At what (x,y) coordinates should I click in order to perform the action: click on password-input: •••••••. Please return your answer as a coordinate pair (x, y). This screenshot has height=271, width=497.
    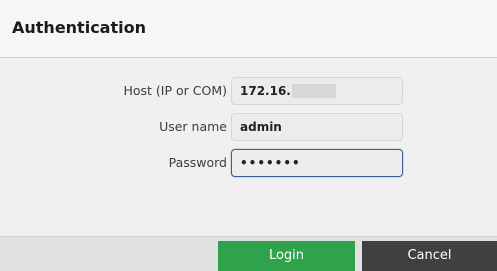
    Looking at the image, I should click on (317, 163).